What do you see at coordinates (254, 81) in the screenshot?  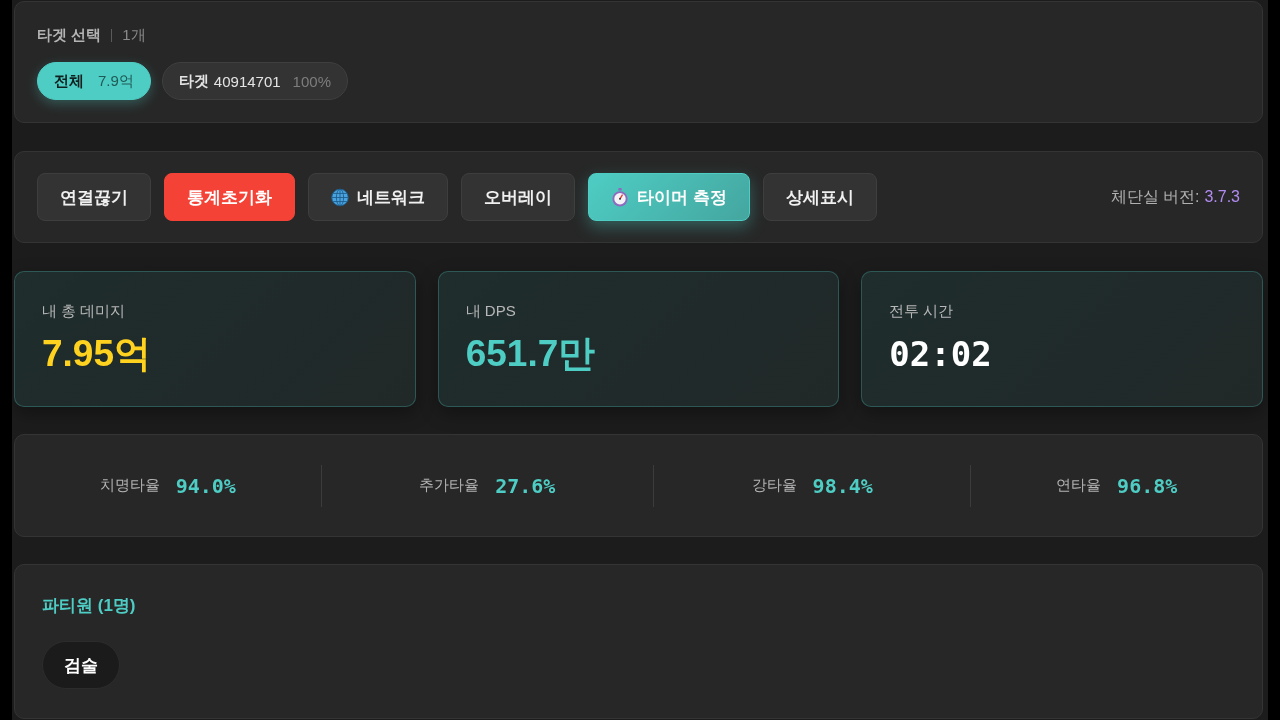 I see `target-chip: 타겟 40914701 100%` at bounding box center [254, 81].